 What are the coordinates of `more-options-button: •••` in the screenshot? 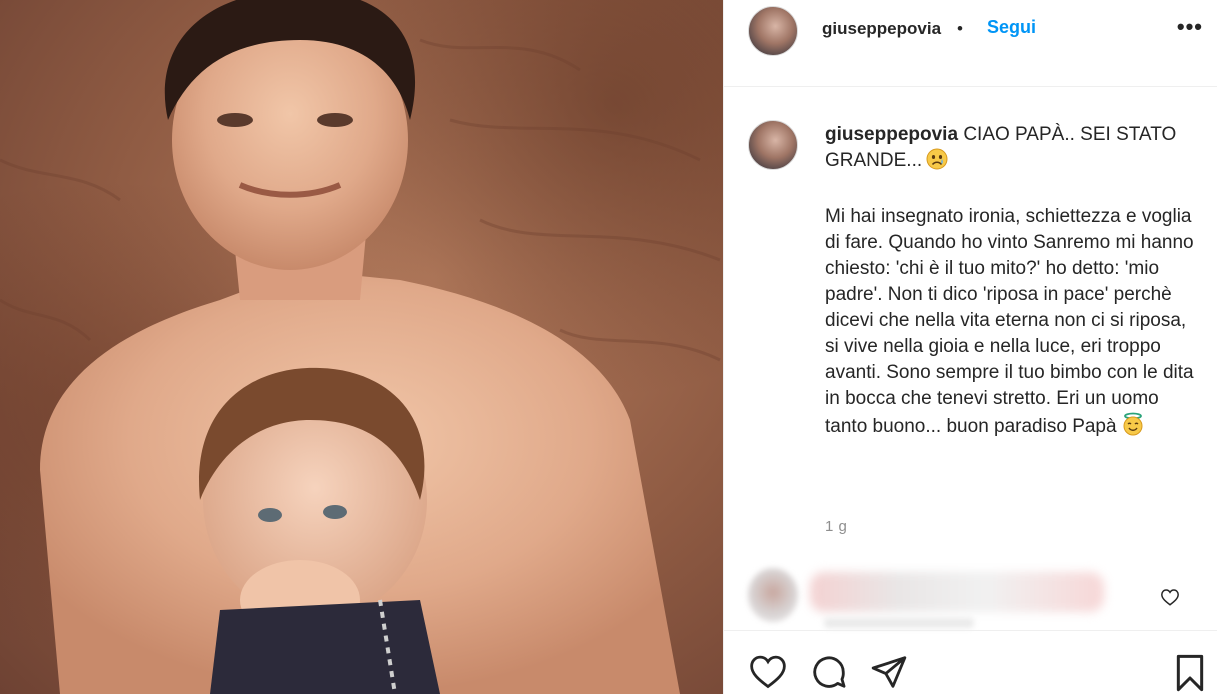 It's located at (1190, 27).